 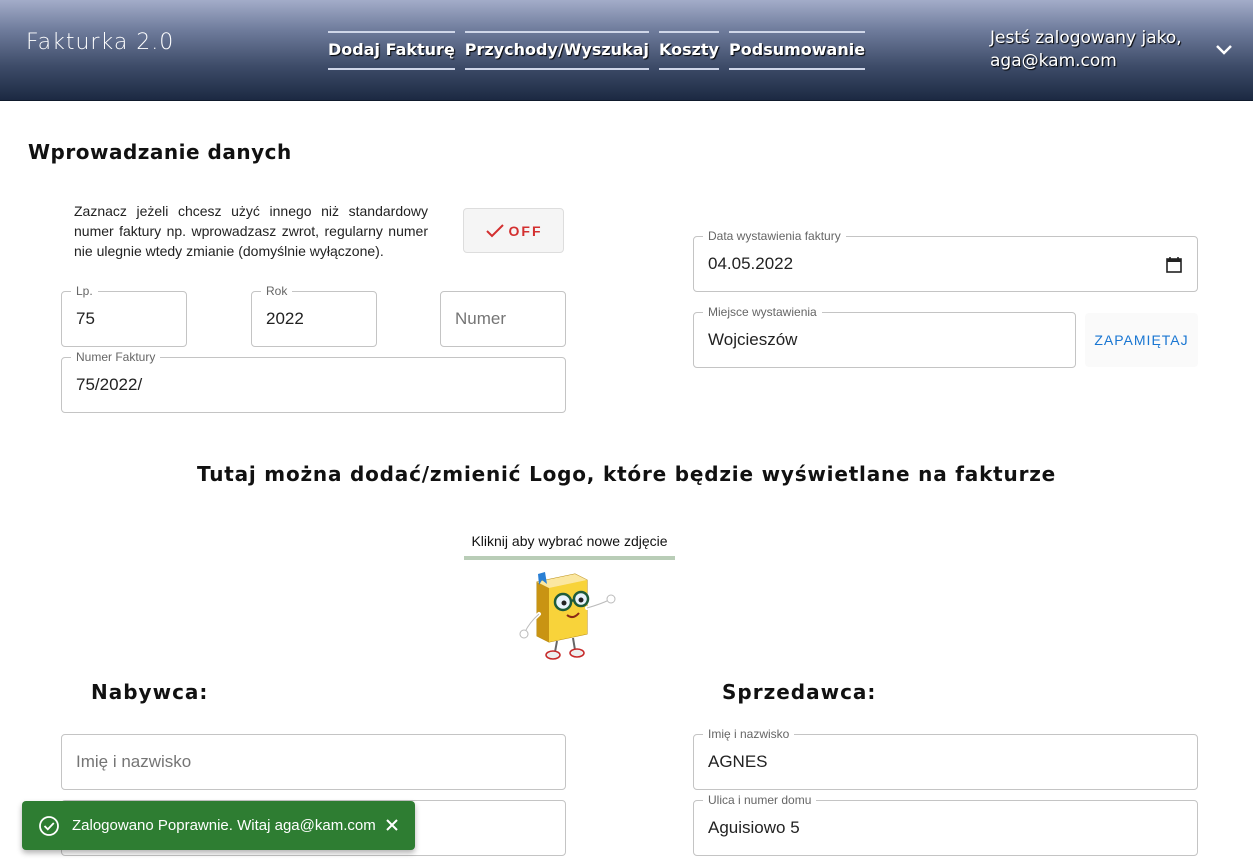 What do you see at coordinates (754, 827) in the screenshot?
I see `seller-street-value: Aguisiowo 5` at bounding box center [754, 827].